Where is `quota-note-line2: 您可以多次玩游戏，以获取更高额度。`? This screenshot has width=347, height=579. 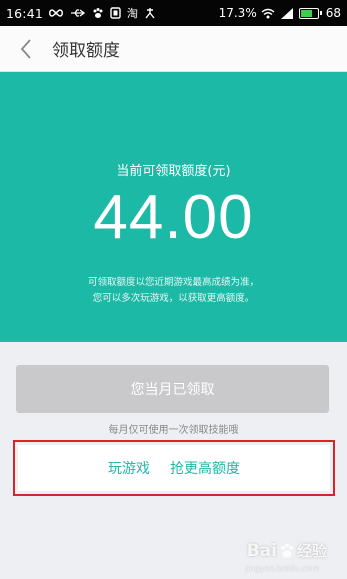
quota-note-line2: 您可以多次玩游戏，以获取更高额度。 is located at coordinates (173, 298).